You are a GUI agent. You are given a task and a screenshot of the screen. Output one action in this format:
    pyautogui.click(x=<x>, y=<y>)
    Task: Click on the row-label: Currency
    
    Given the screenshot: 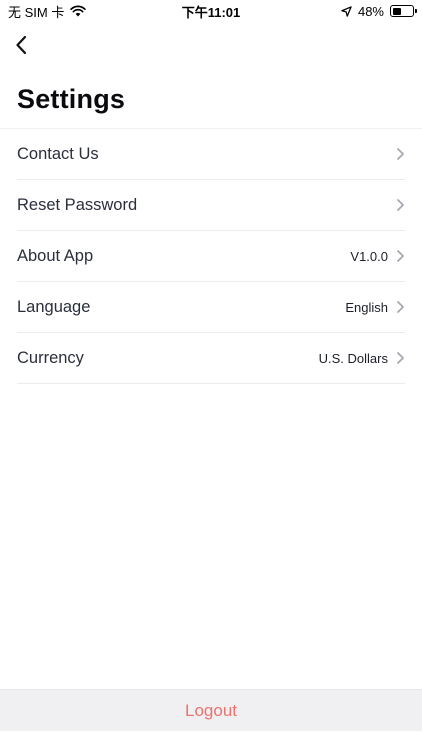 What is the action you would take?
    pyautogui.click(x=50, y=357)
    